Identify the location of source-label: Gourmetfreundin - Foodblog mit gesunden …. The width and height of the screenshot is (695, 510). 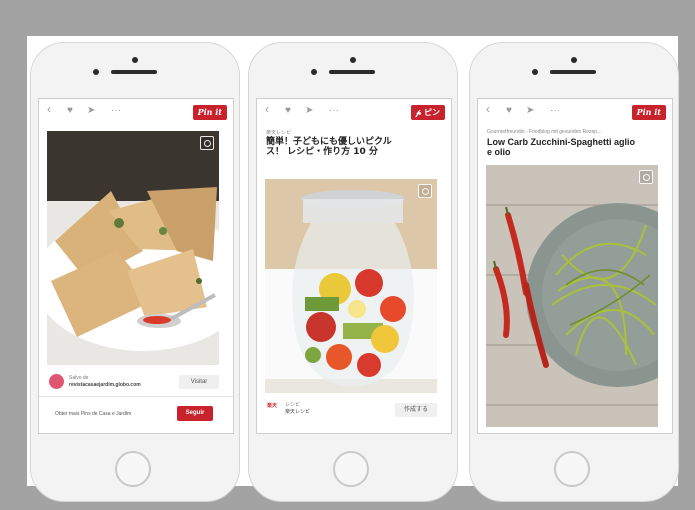
(545, 132).